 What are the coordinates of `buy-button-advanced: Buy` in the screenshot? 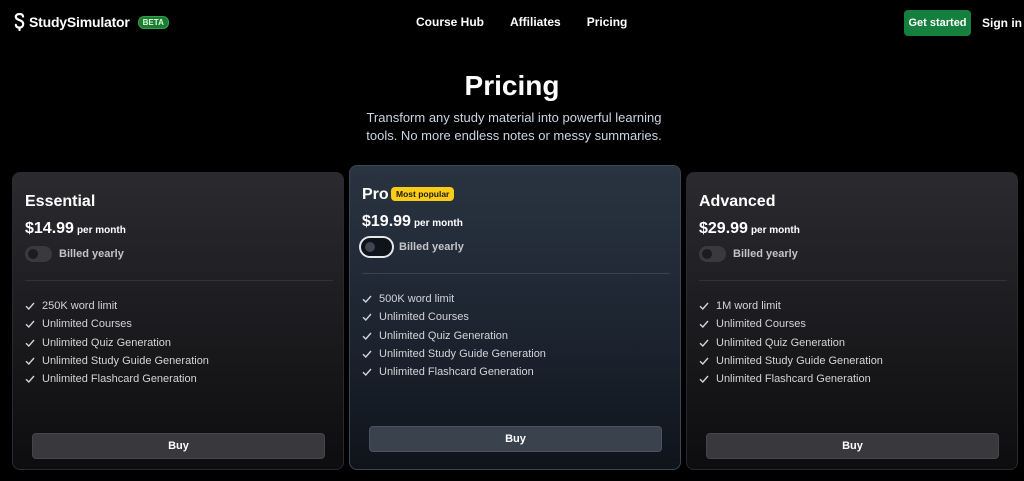 It's located at (852, 446).